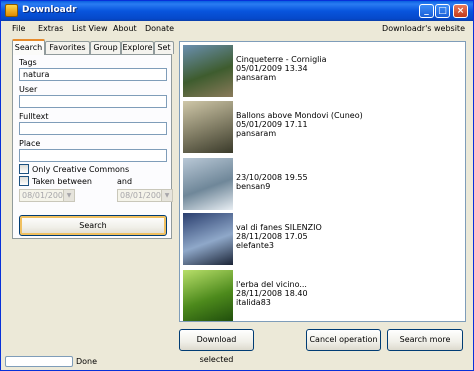  Describe the element at coordinates (93, 74) in the screenshot. I see `tags-input: natura` at that location.